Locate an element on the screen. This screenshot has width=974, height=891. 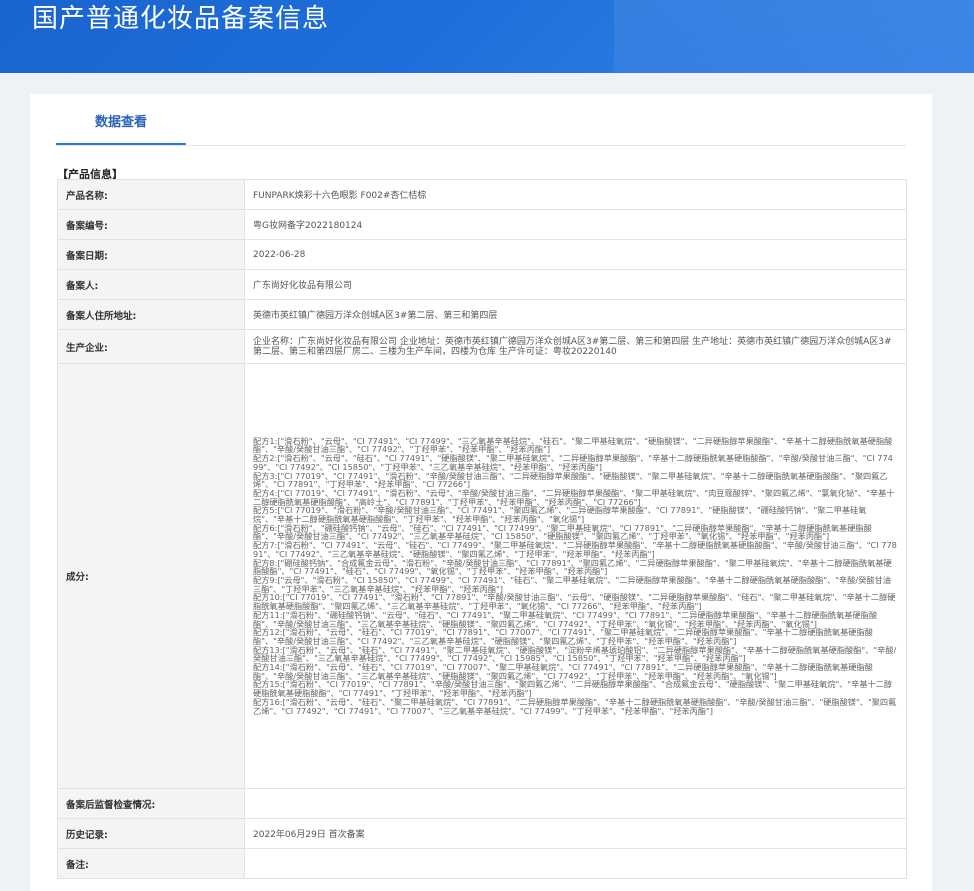
registrant-value: 广东尚好化妆品有限公司 is located at coordinates (575, 284).